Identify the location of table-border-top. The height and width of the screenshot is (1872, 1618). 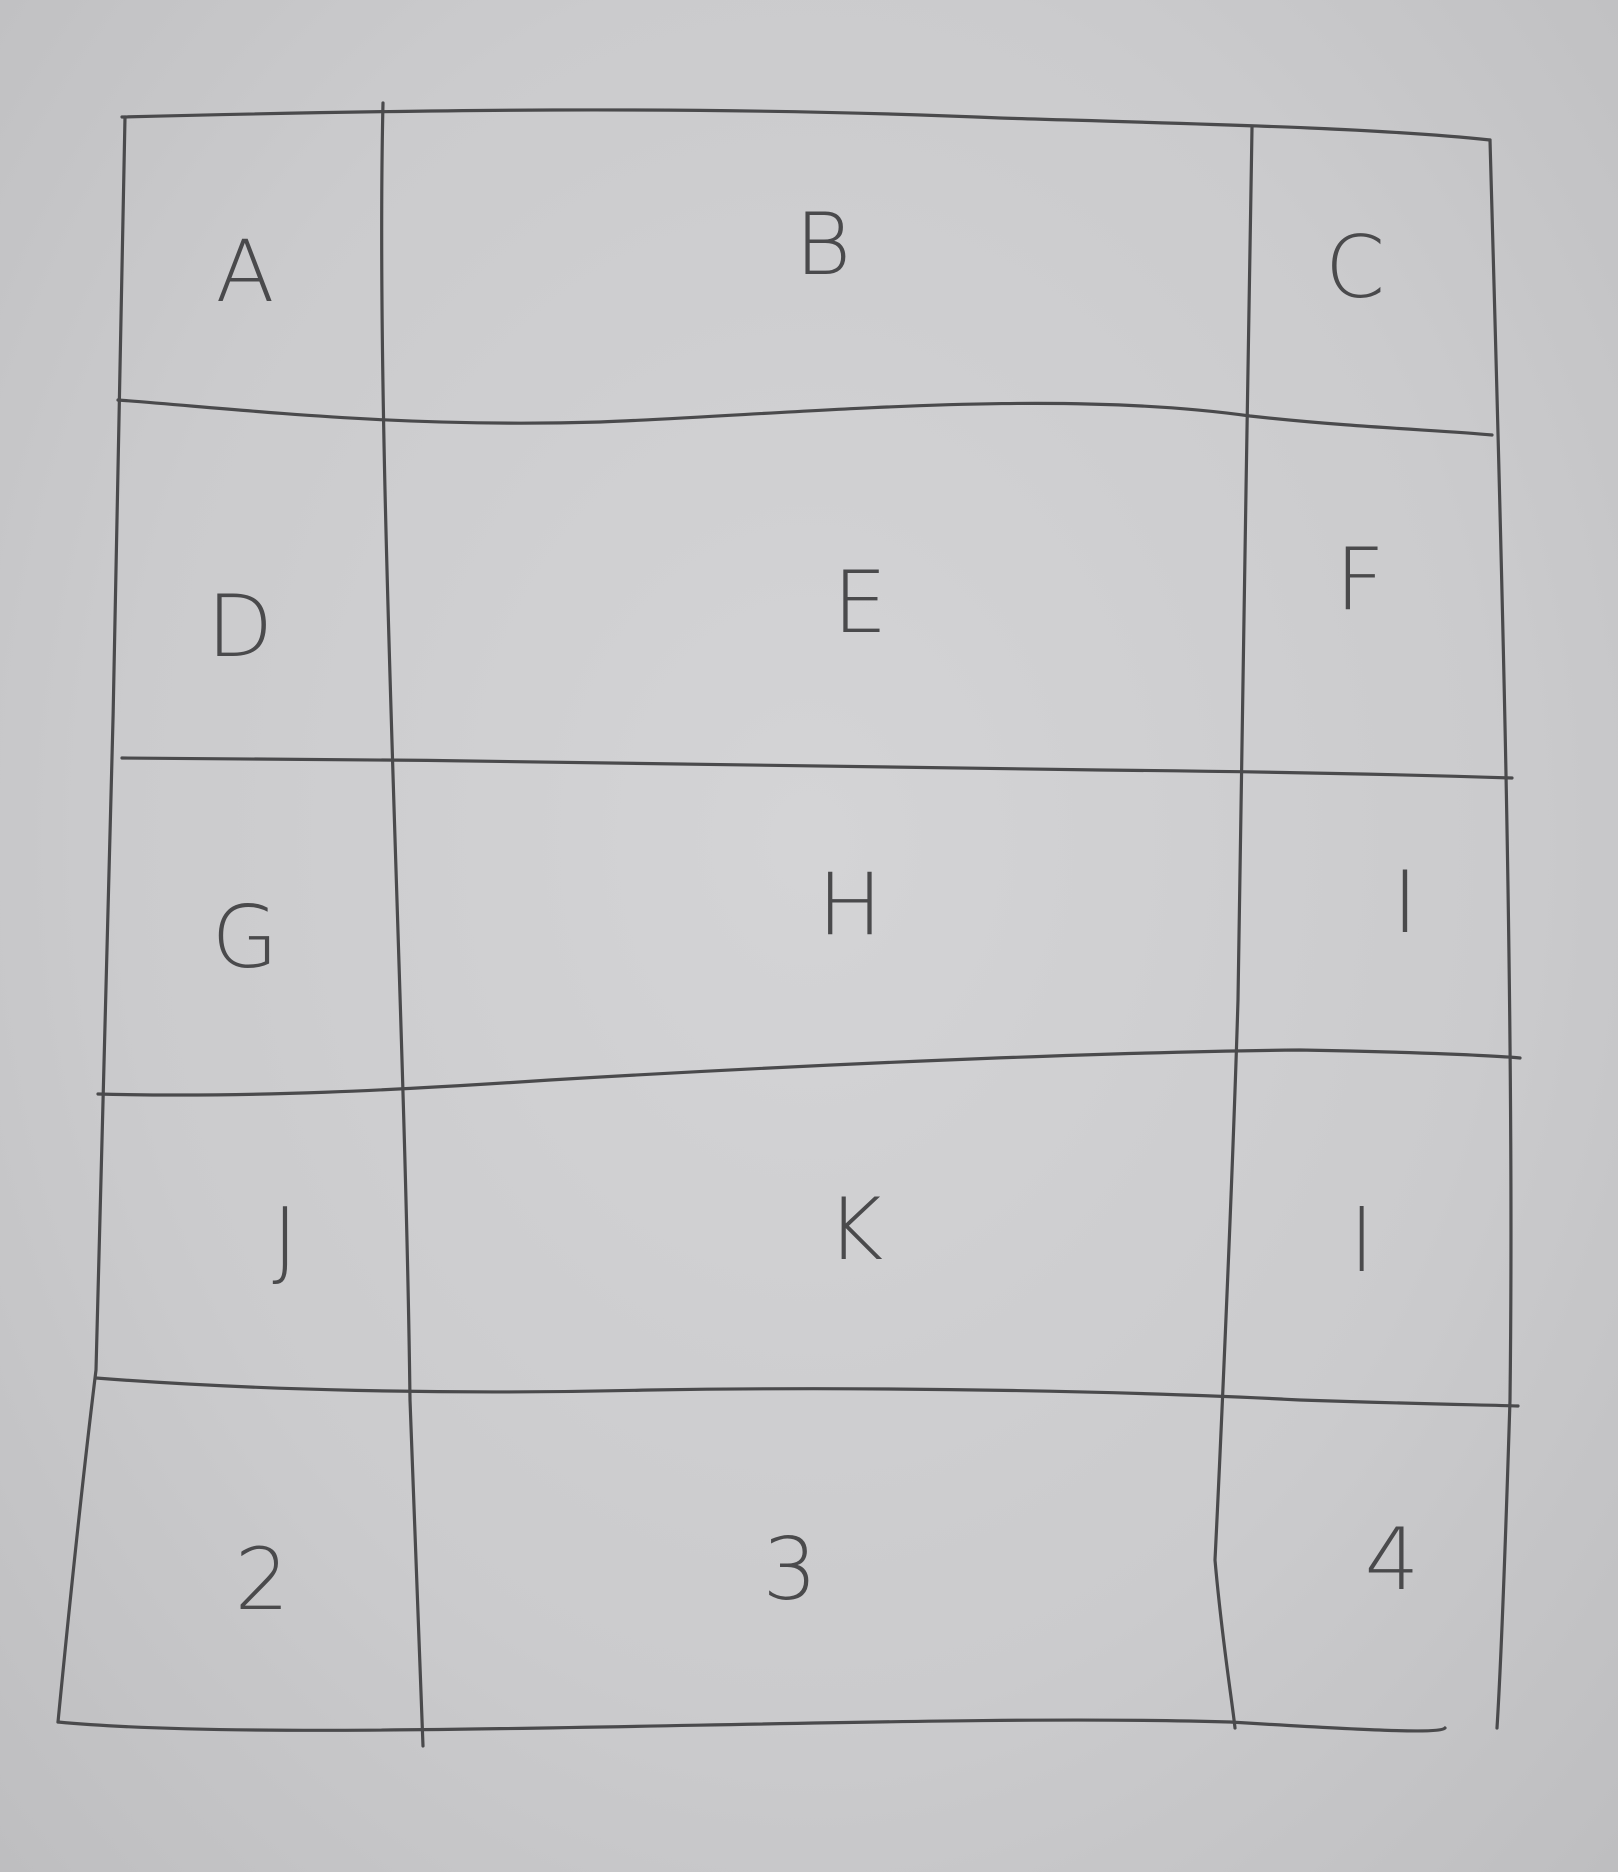
(806, 125).